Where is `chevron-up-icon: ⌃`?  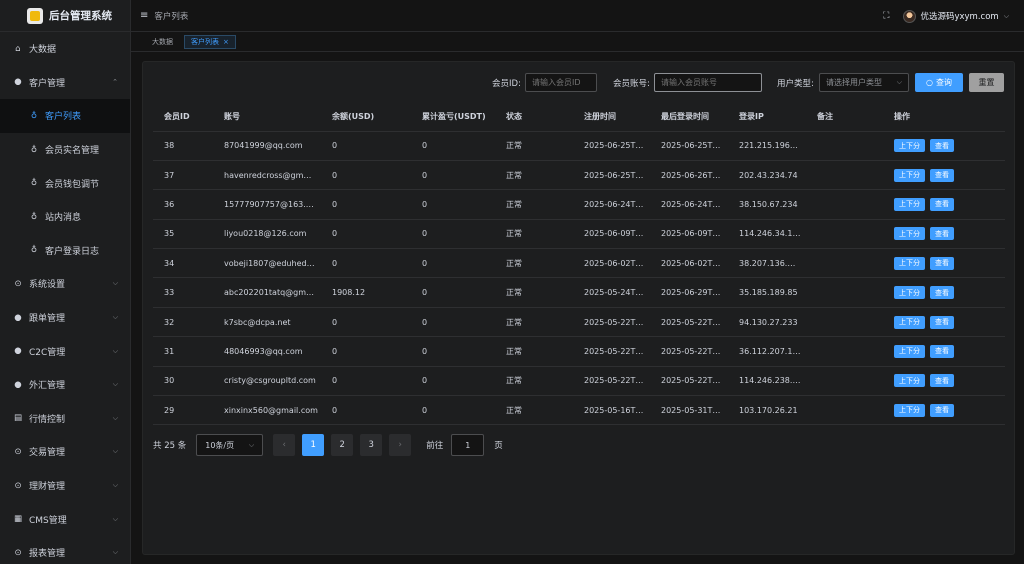 chevron-up-icon: ⌃ is located at coordinates (115, 82).